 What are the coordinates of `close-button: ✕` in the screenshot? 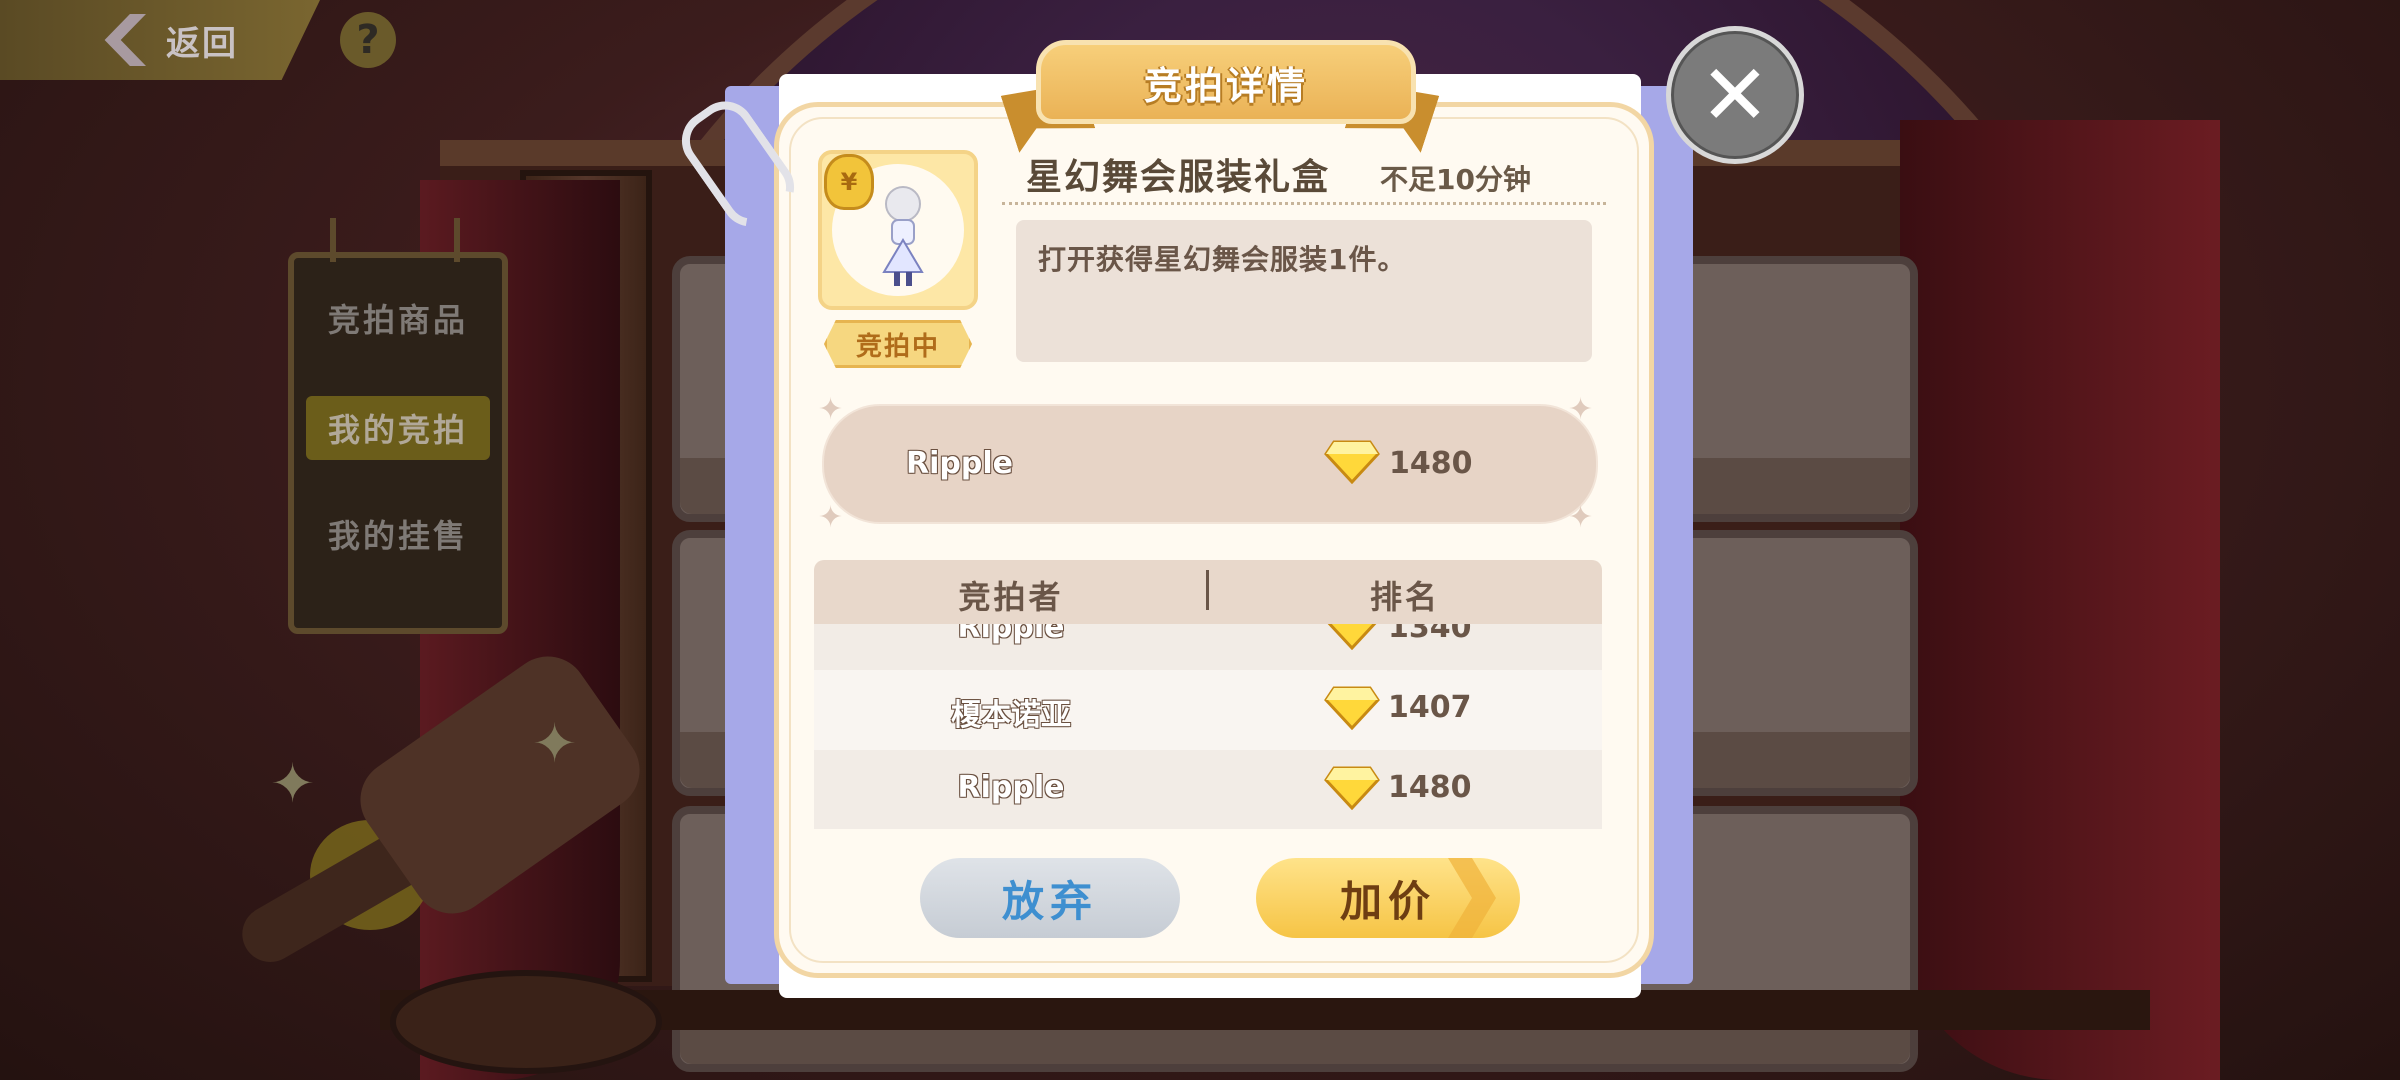 It's located at (1735, 95).